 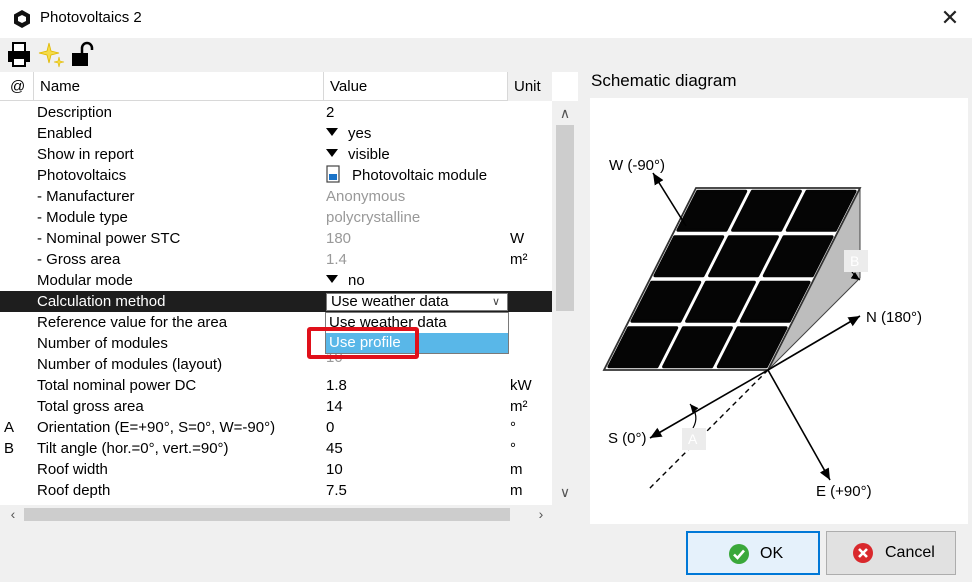 I want to click on row-value: Anonymous, so click(x=366, y=196).